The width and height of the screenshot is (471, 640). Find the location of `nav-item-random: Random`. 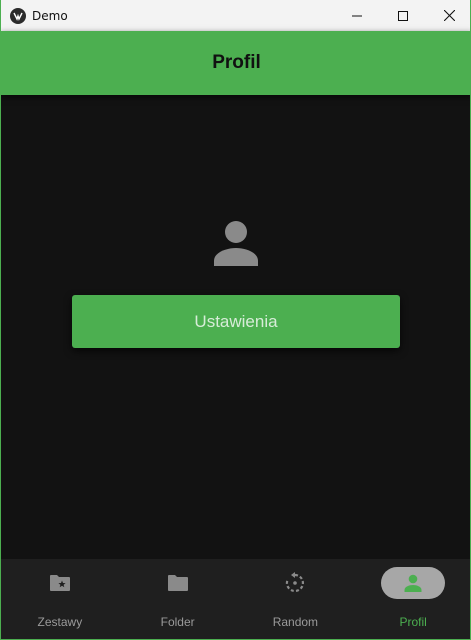

nav-item-random: Random is located at coordinates (296, 599).